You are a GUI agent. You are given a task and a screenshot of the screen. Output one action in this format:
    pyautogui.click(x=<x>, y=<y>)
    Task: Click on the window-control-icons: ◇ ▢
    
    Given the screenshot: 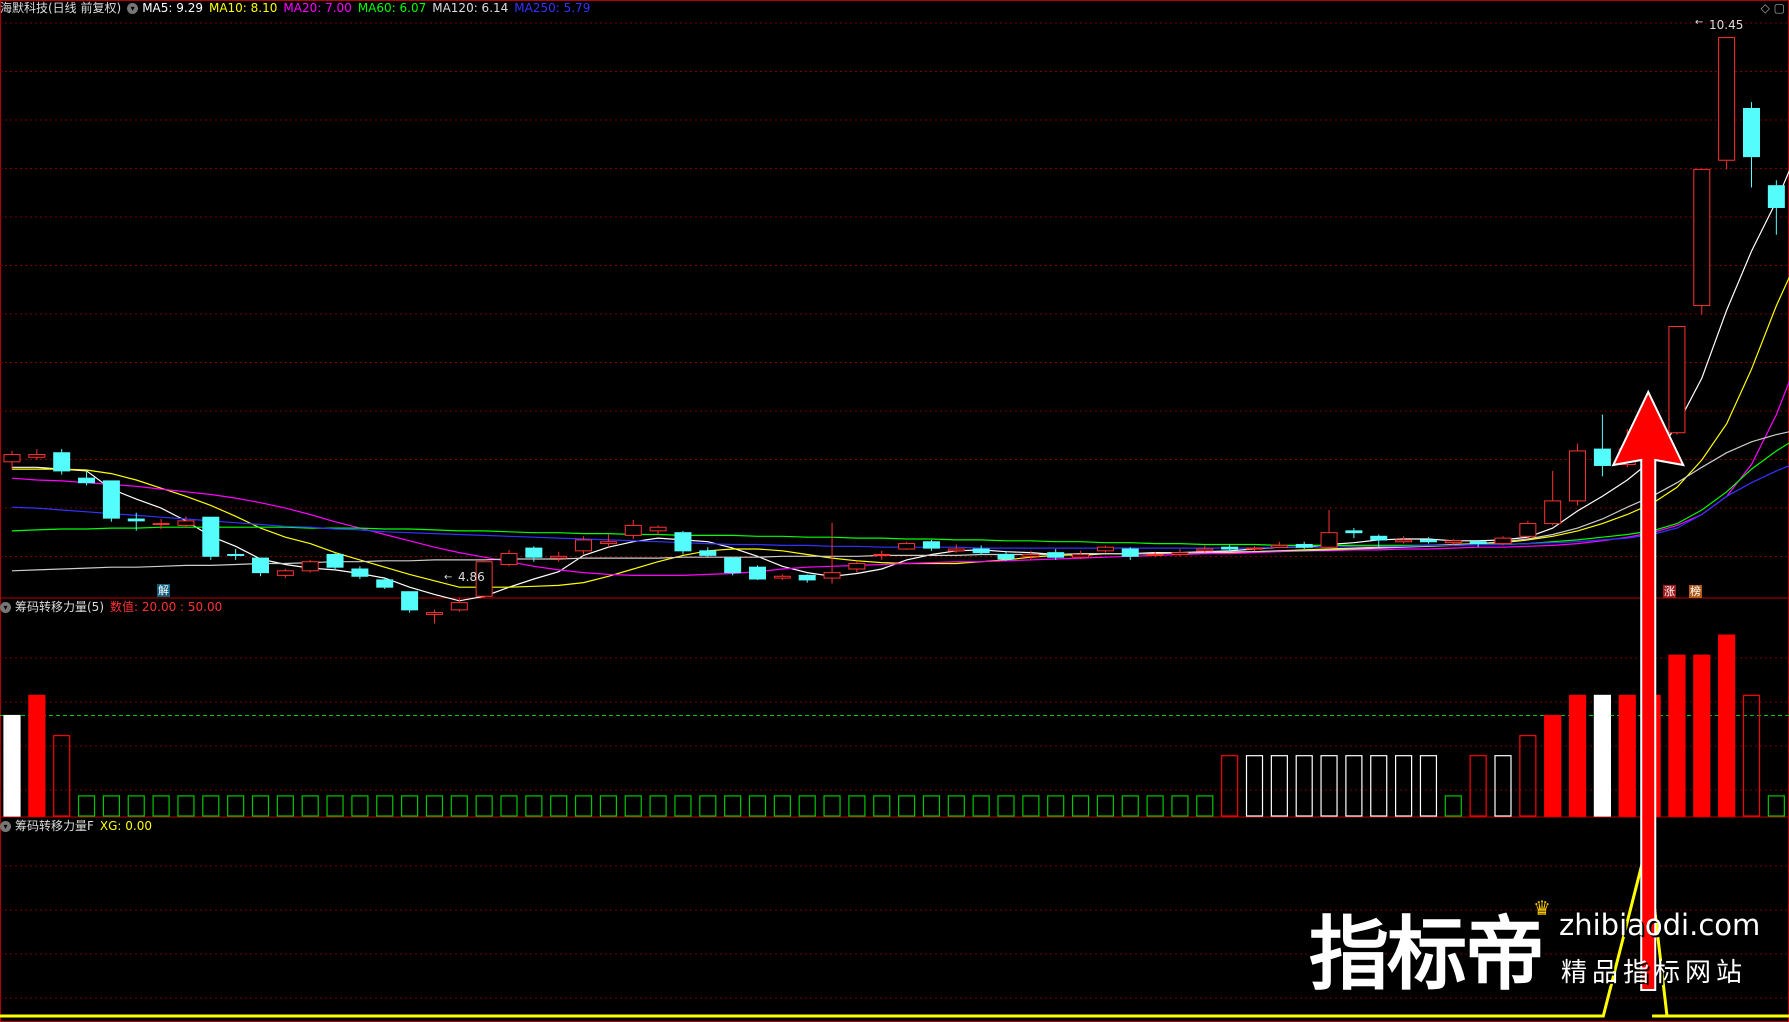 What is the action you would take?
    pyautogui.click(x=1773, y=8)
    